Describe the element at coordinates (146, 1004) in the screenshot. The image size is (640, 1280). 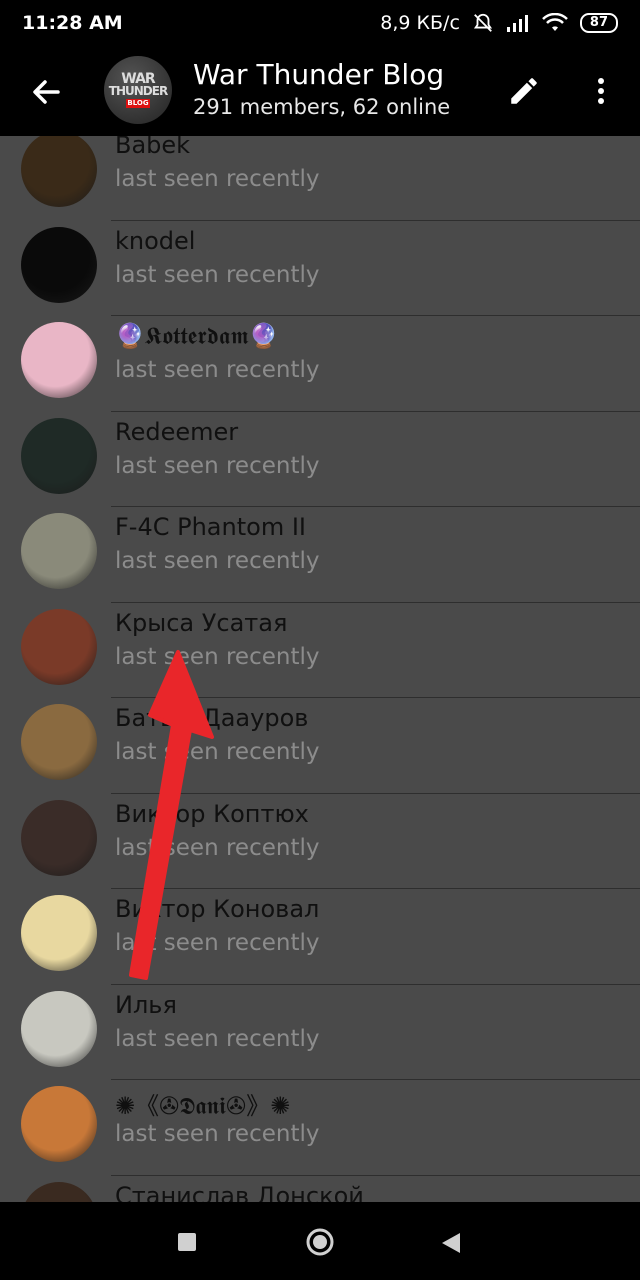
I see `member-name: Илья` at that location.